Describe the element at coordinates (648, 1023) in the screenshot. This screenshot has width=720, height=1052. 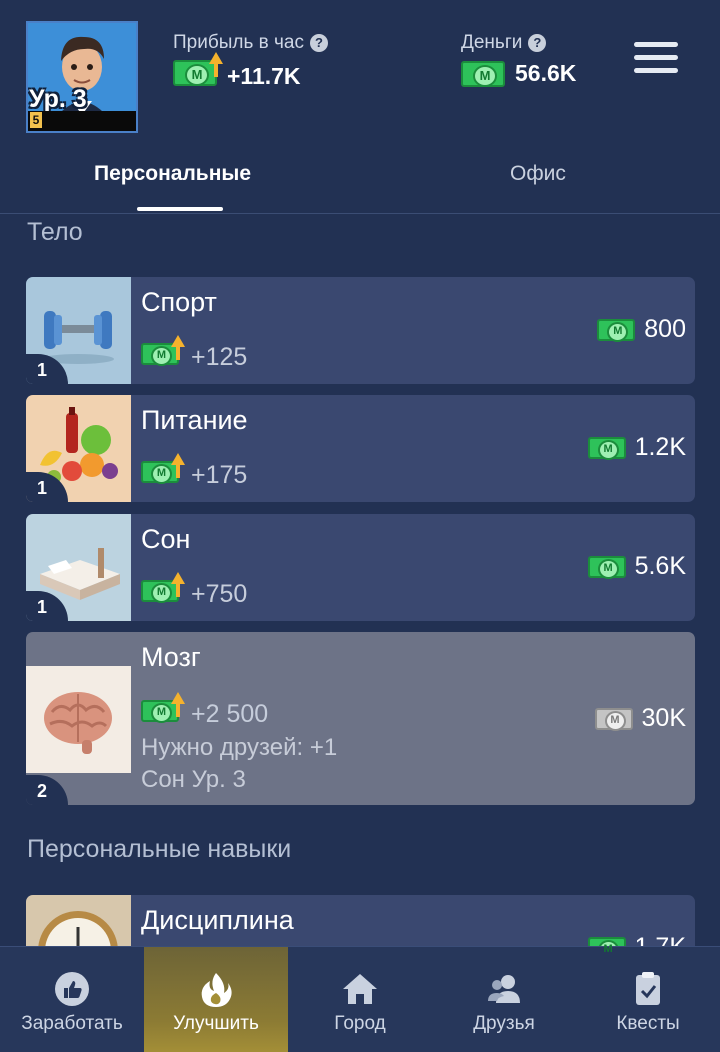
I see `nav-label: Квесты` at that location.